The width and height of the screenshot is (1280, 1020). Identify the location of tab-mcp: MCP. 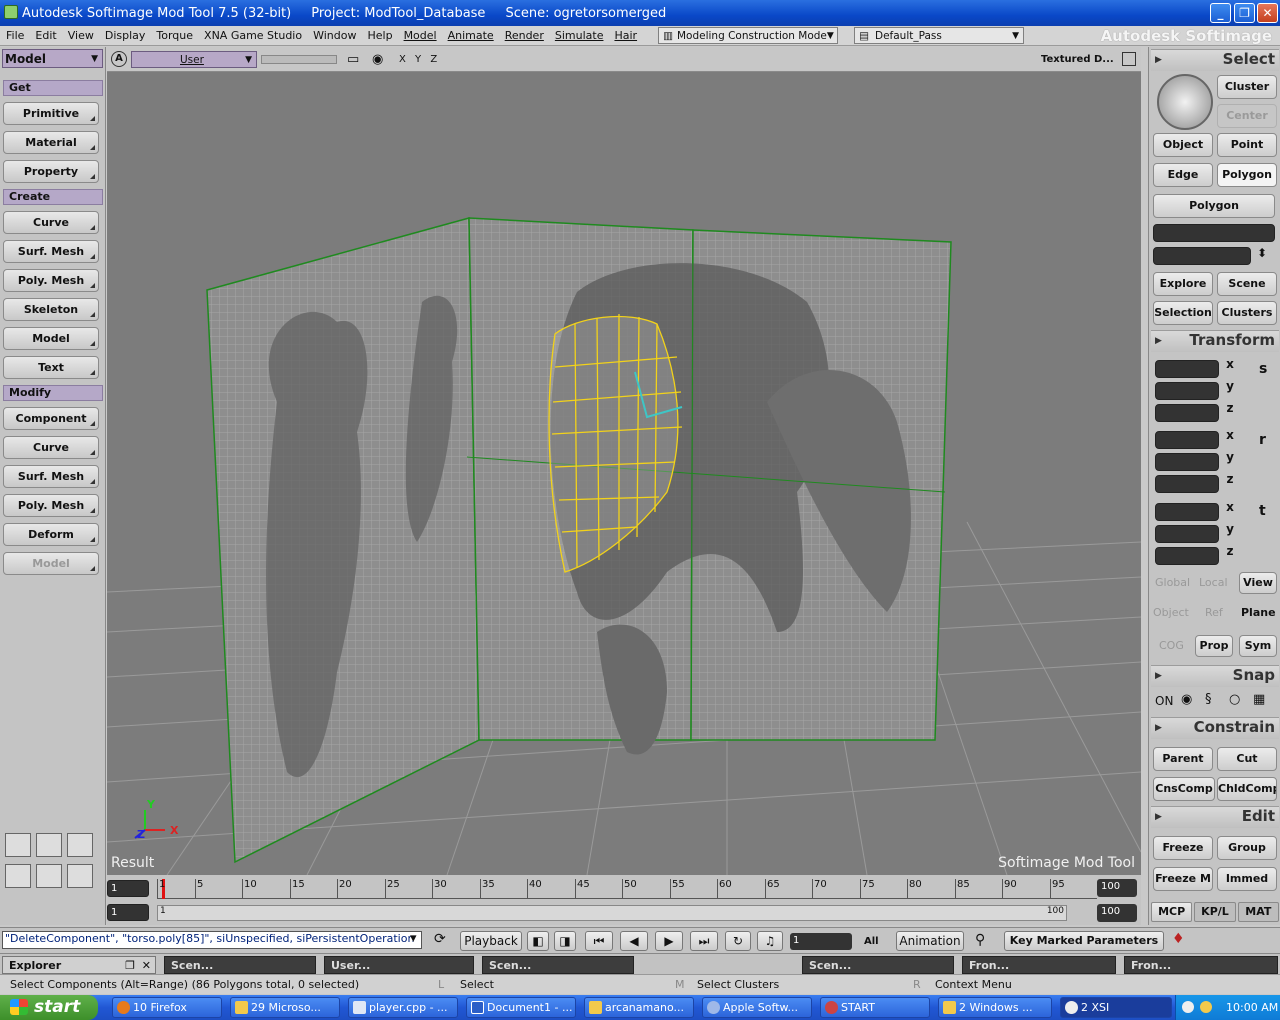
(1172, 912).